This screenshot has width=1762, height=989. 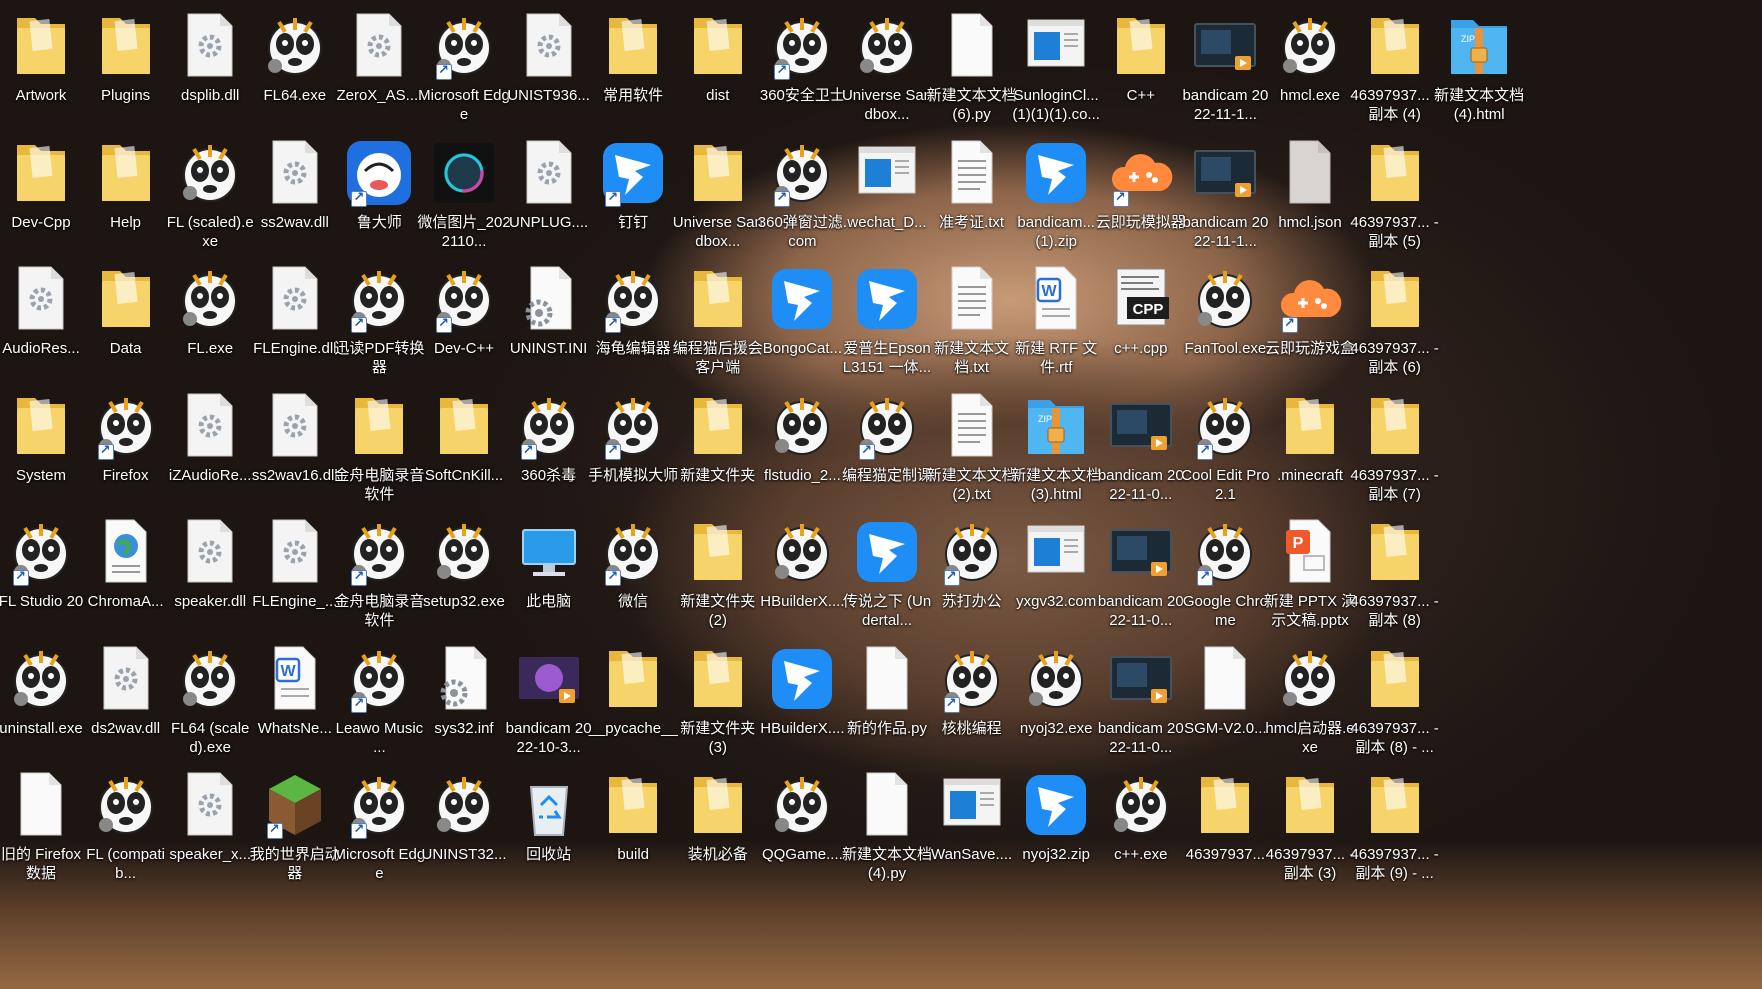 I want to click on desktop-icon: 360杀毒, so click(x=549, y=450).